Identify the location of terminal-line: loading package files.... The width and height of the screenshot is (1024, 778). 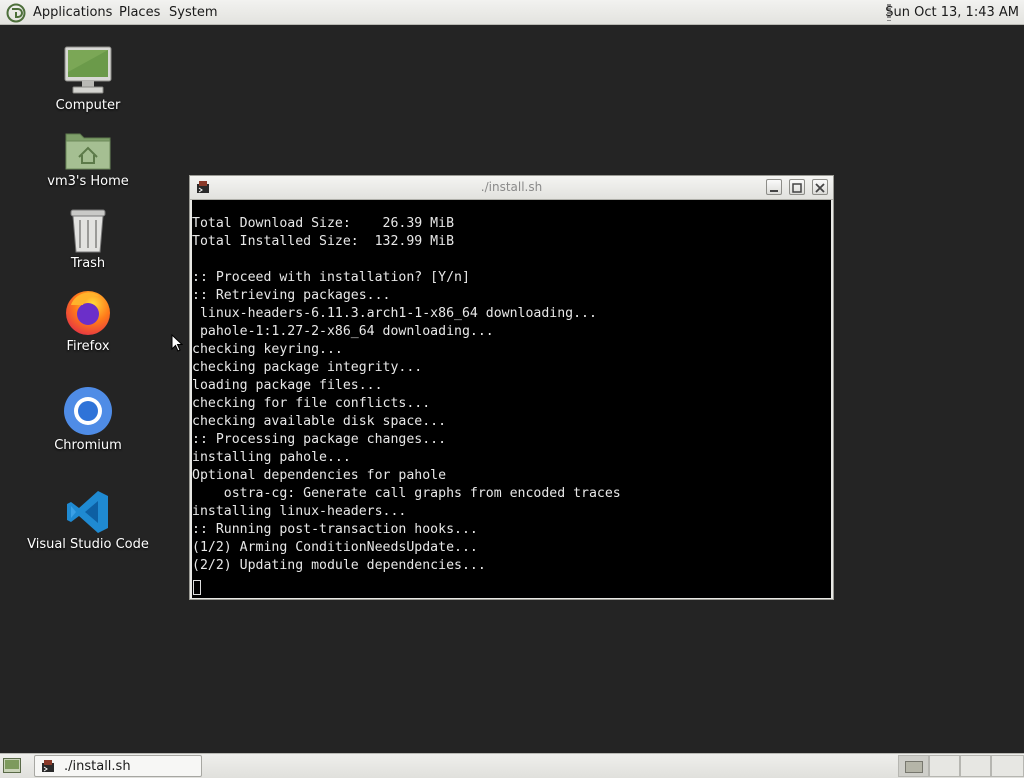
(287, 385).